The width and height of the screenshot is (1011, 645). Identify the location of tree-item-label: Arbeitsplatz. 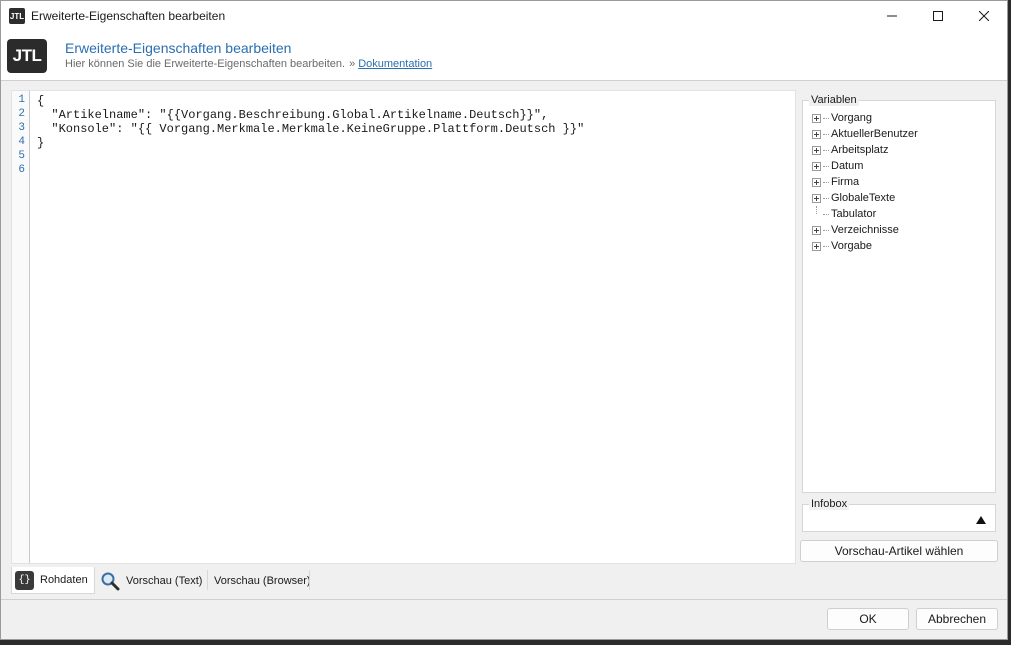
(860, 150).